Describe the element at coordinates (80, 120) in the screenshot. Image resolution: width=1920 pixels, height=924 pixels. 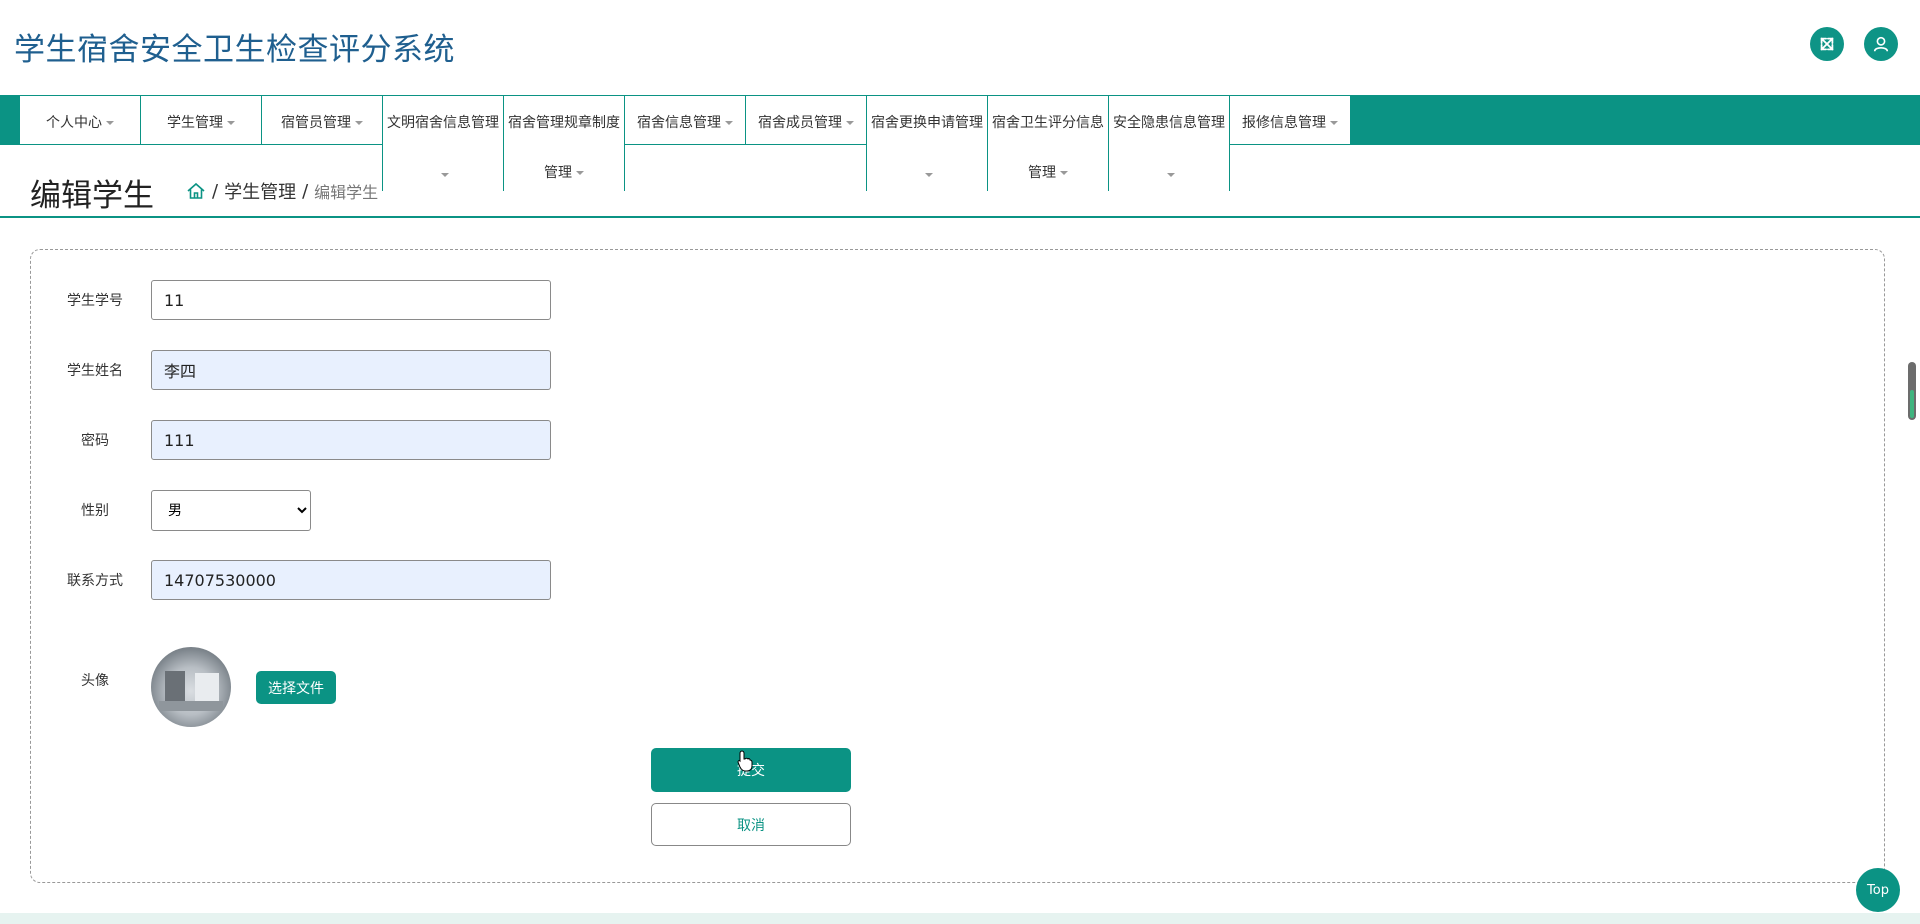
I see `nav-item-personal-center: 个人中心` at that location.